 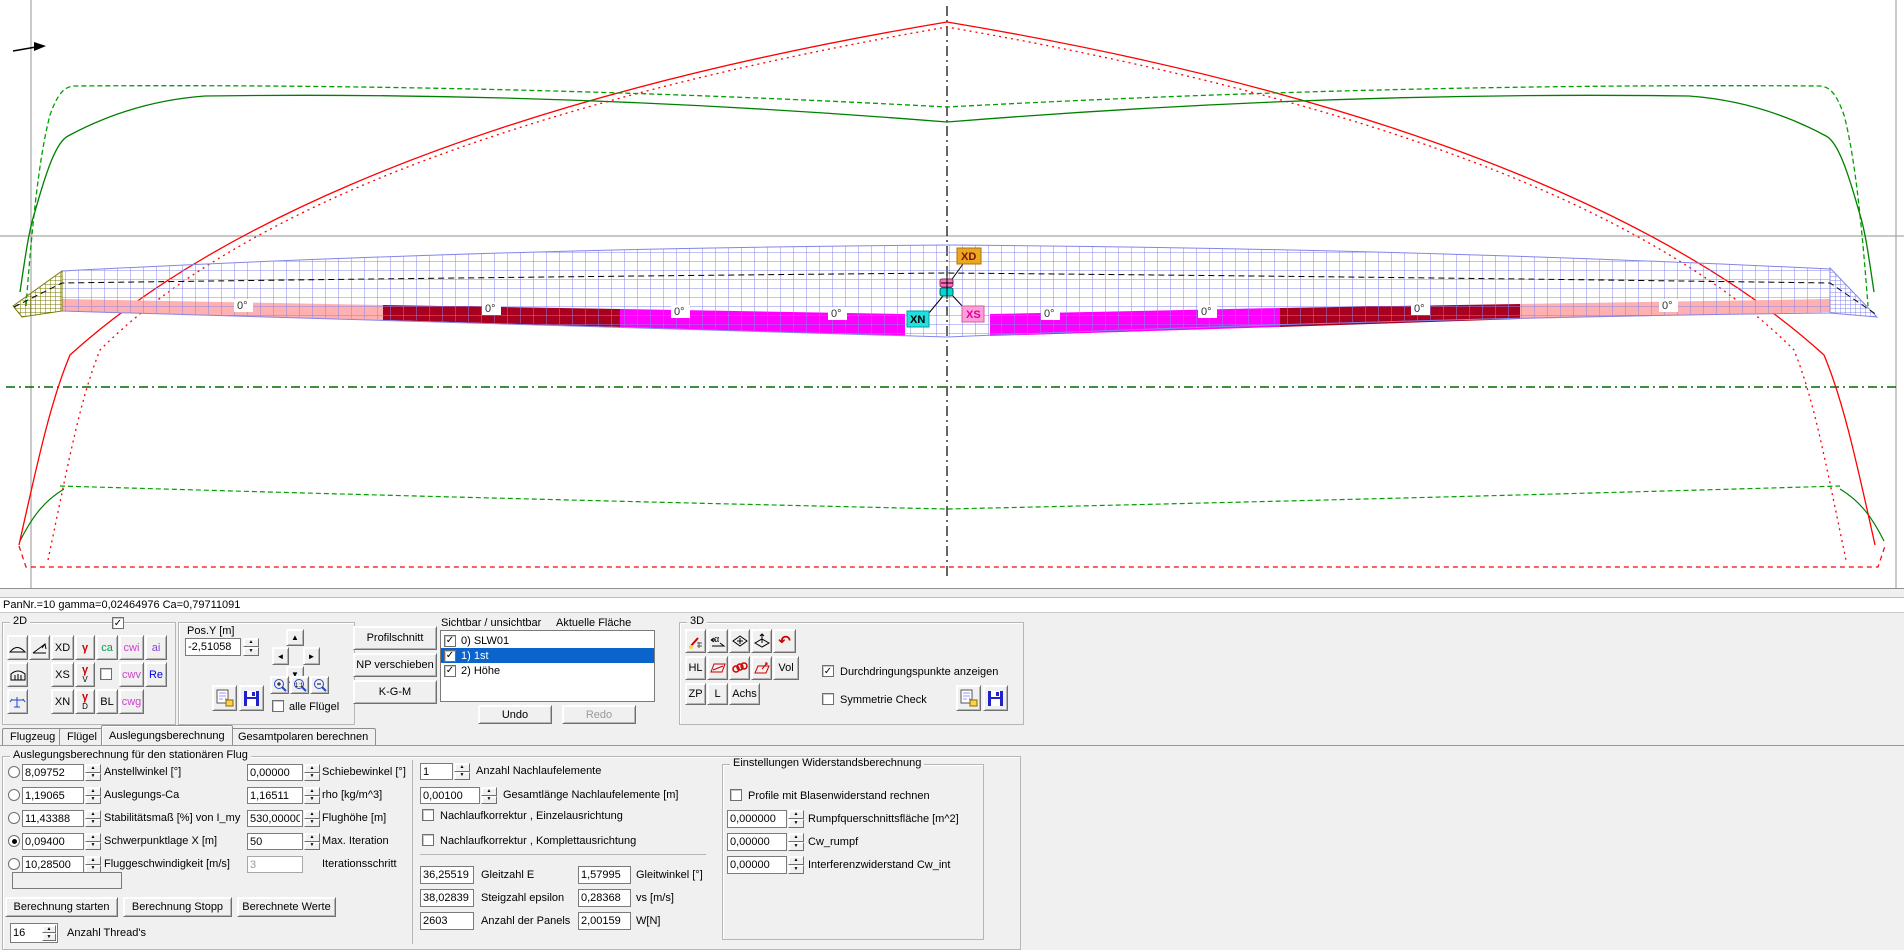 What do you see at coordinates (17, 701) in the screenshot?
I see `glider-view-button` at bounding box center [17, 701].